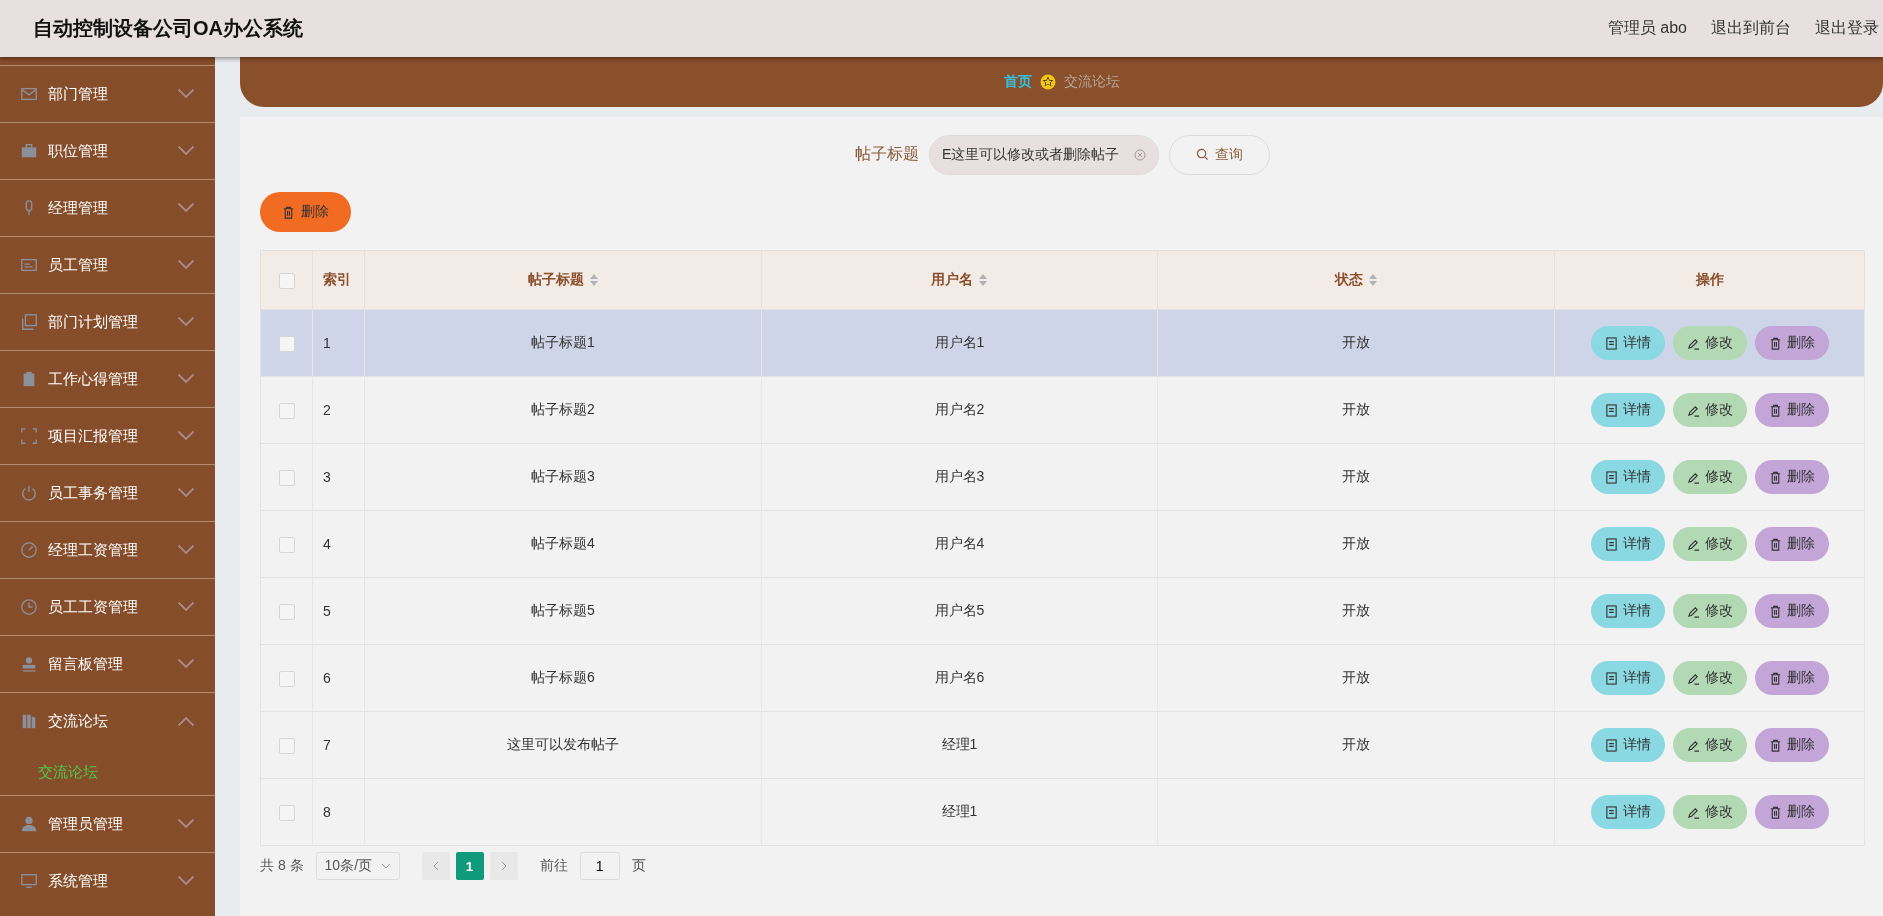 The height and width of the screenshot is (916, 1883). Describe the element at coordinates (1062, 678) in the screenshot. I see `table-row: 6 帖子标题6 用户名6 开放 详情 修改 删除` at that location.